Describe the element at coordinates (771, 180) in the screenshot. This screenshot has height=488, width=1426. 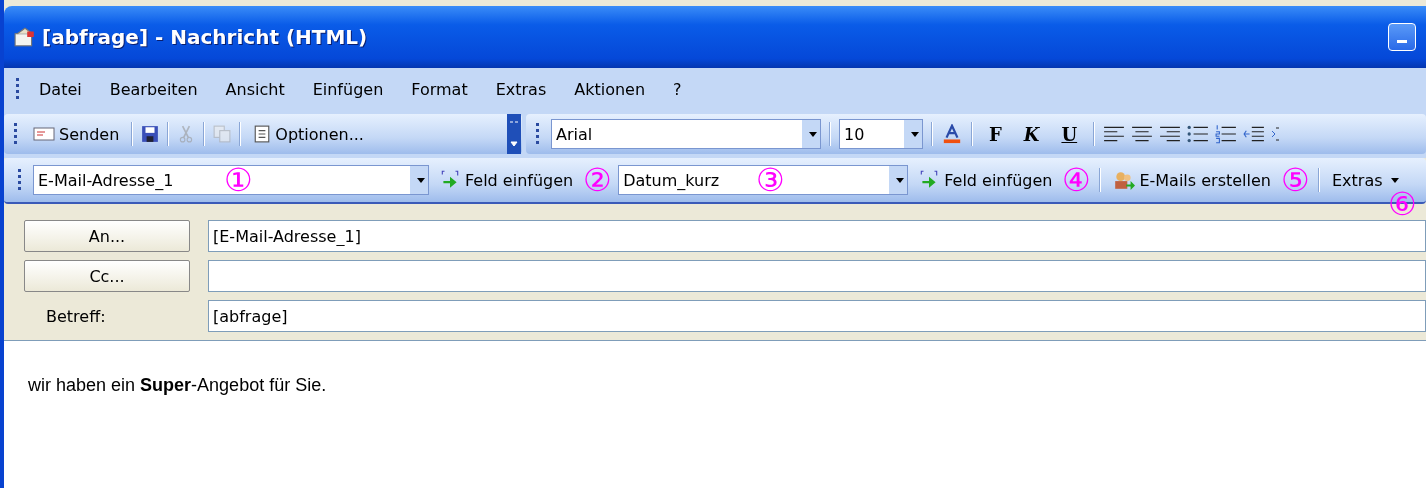
I see `callout-number: ③` at that location.